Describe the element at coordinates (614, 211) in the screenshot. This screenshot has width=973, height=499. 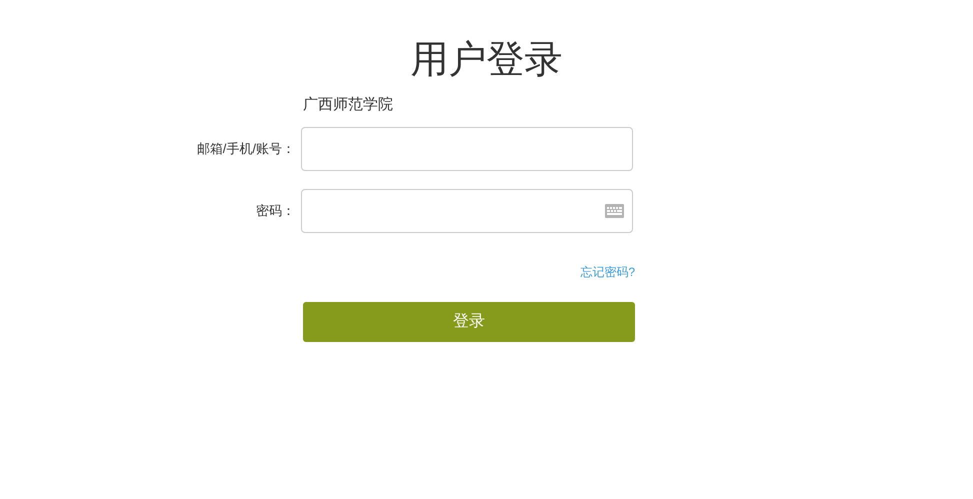
I see `keyboard-icon` at that location.